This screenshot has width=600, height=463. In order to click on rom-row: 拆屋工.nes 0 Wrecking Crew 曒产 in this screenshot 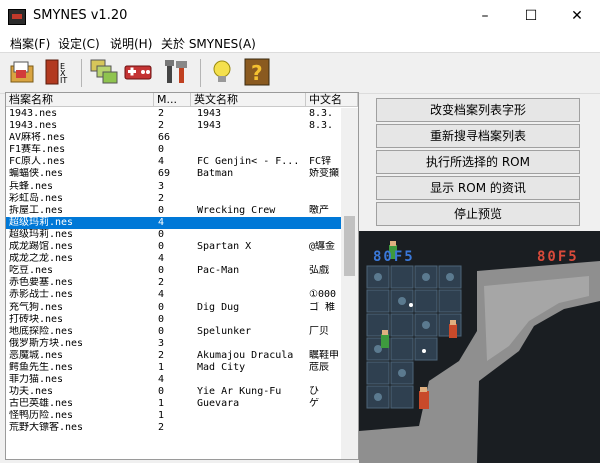, I will do `click(173, 211)`.